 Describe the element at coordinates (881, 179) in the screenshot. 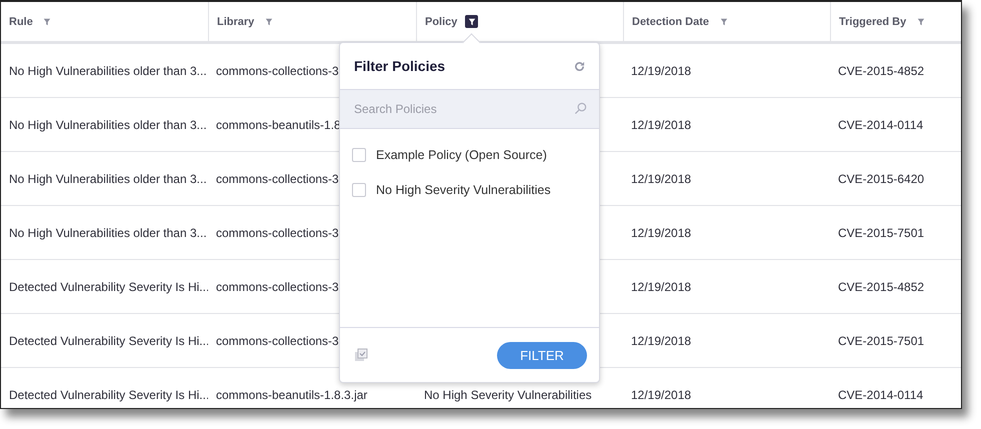

I see `table-cell: CVE-2015-6420` at that location.